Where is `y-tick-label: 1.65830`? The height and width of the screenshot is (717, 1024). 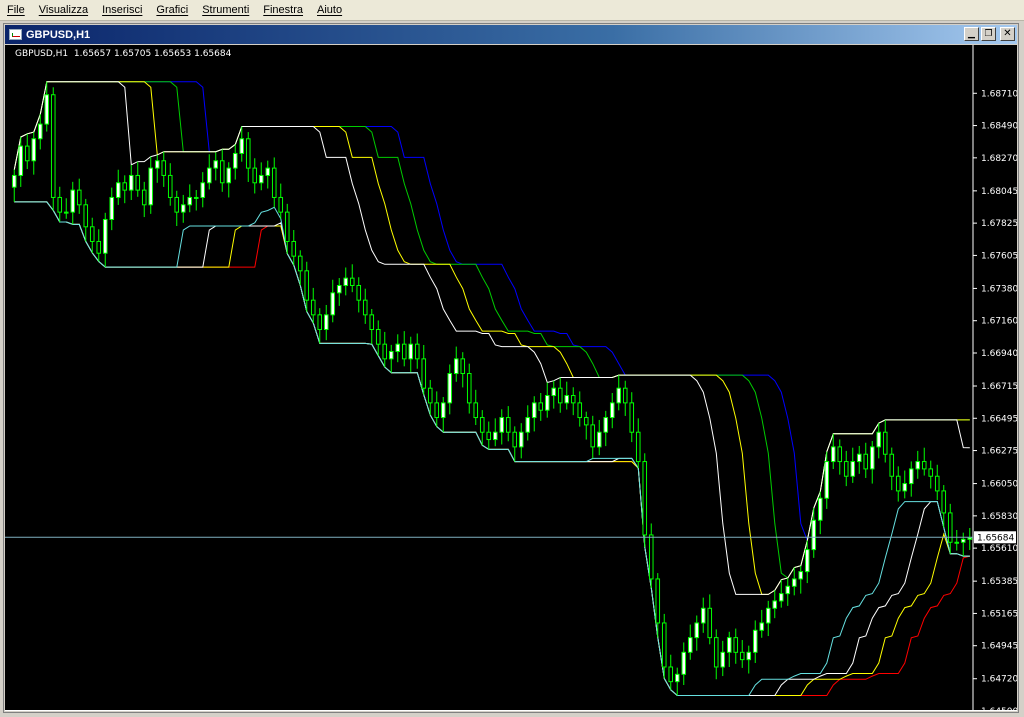 y-tick-label: 1.65830 is located at coordinates (999, 517).